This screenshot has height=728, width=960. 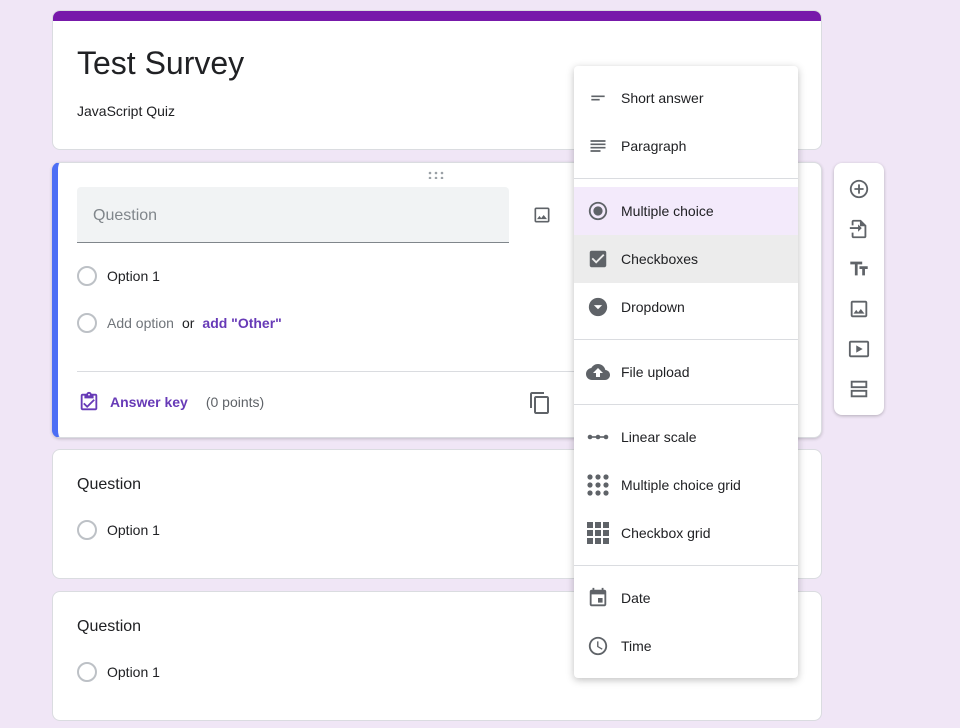 What do you see at coordinates (179, 323) in the screenshot?
I see `add-option-row: Add option or add "Other"` at bounding box center [179, 323].